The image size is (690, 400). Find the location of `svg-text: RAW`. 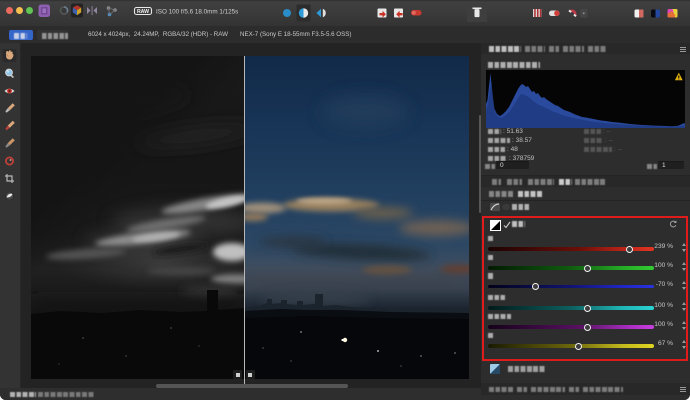

svg-text: RAW is located at coordinates (143, 12).